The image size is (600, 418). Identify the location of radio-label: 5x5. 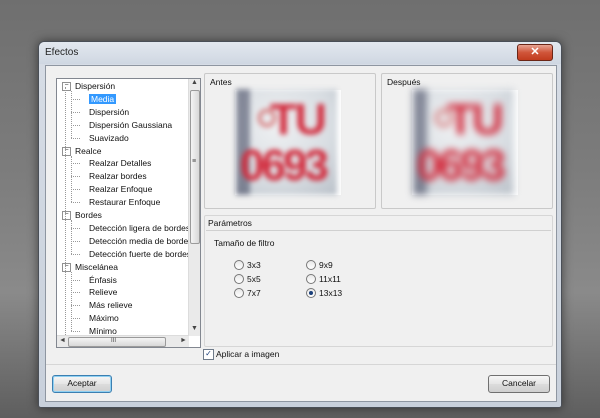
(254, 279).